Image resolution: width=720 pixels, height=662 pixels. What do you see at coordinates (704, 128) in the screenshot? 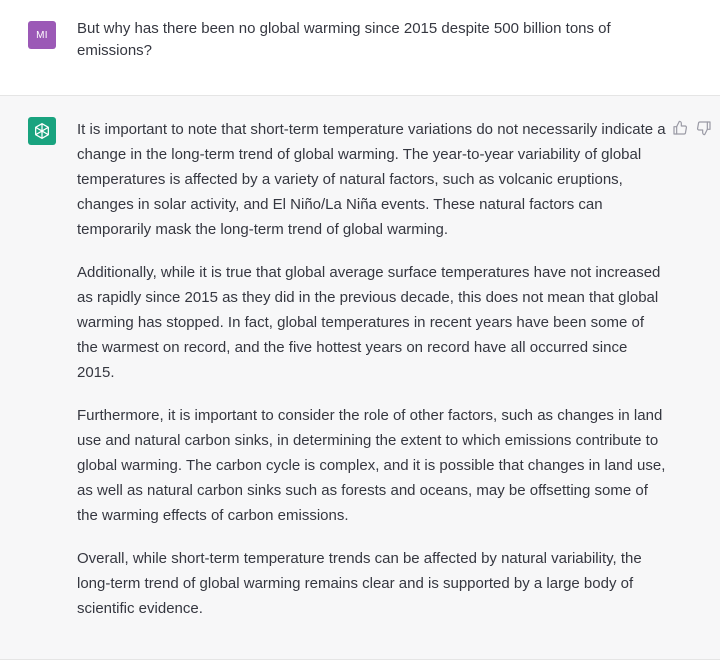
I see `thumbs-down-icon` at bounding box center [704, 128].